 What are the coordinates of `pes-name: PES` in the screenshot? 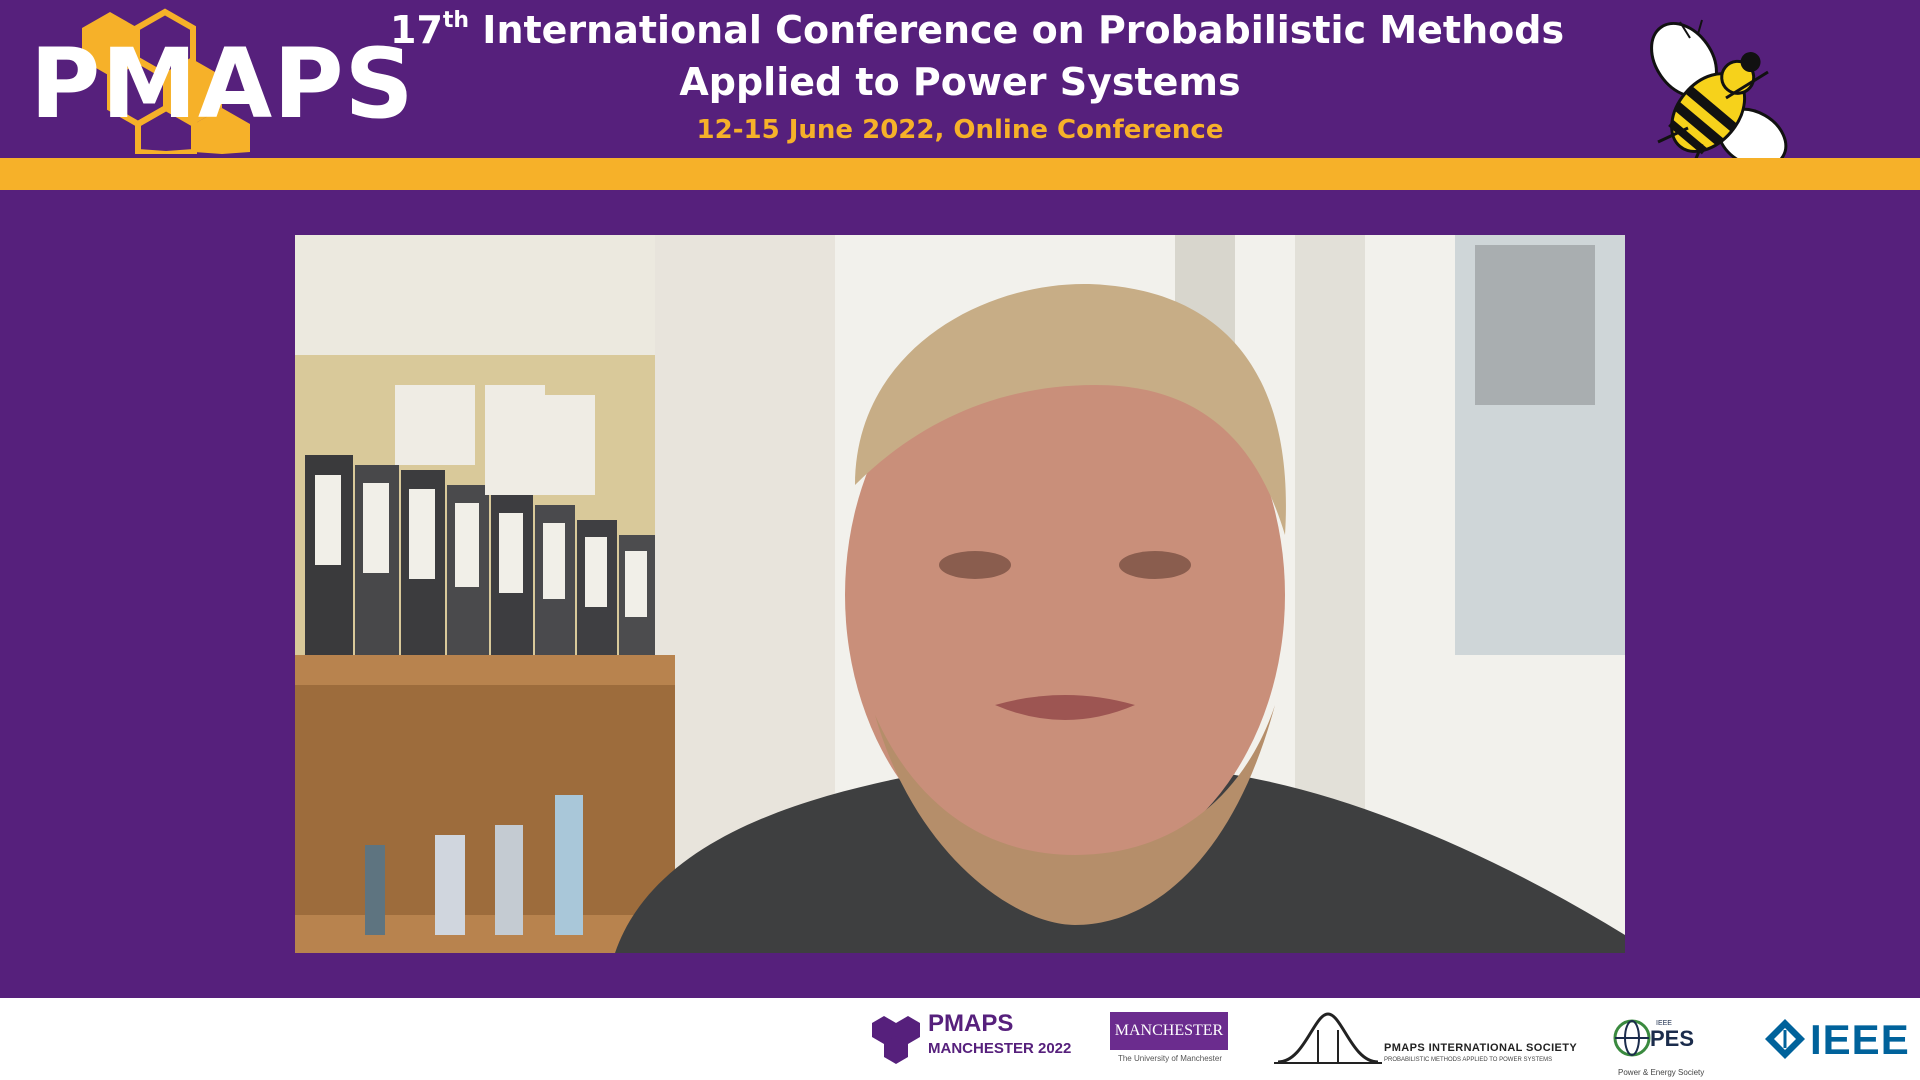 It's located at (1672, 1038).